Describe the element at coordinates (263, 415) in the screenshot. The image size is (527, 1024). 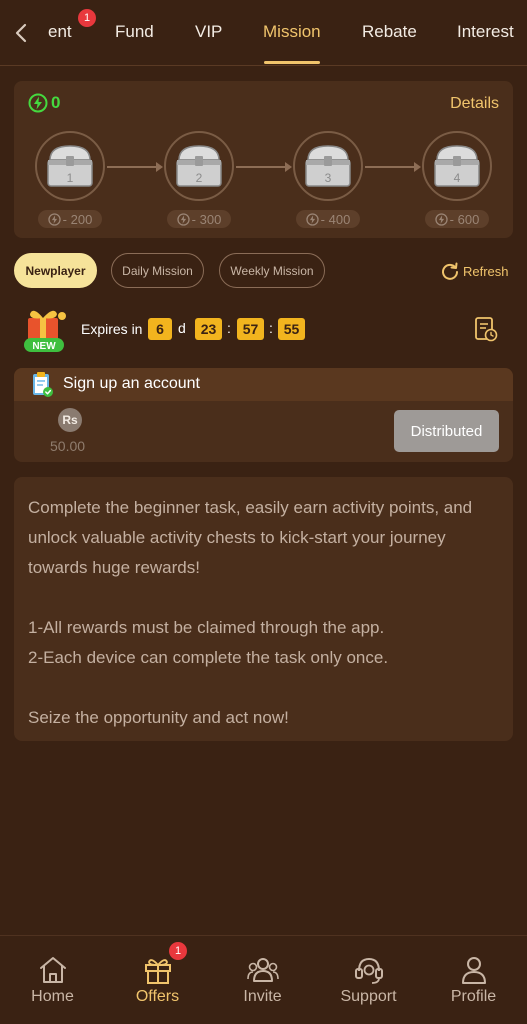
I see `task-card: Sign up an account Rs 50.00 Distributed` at that location.